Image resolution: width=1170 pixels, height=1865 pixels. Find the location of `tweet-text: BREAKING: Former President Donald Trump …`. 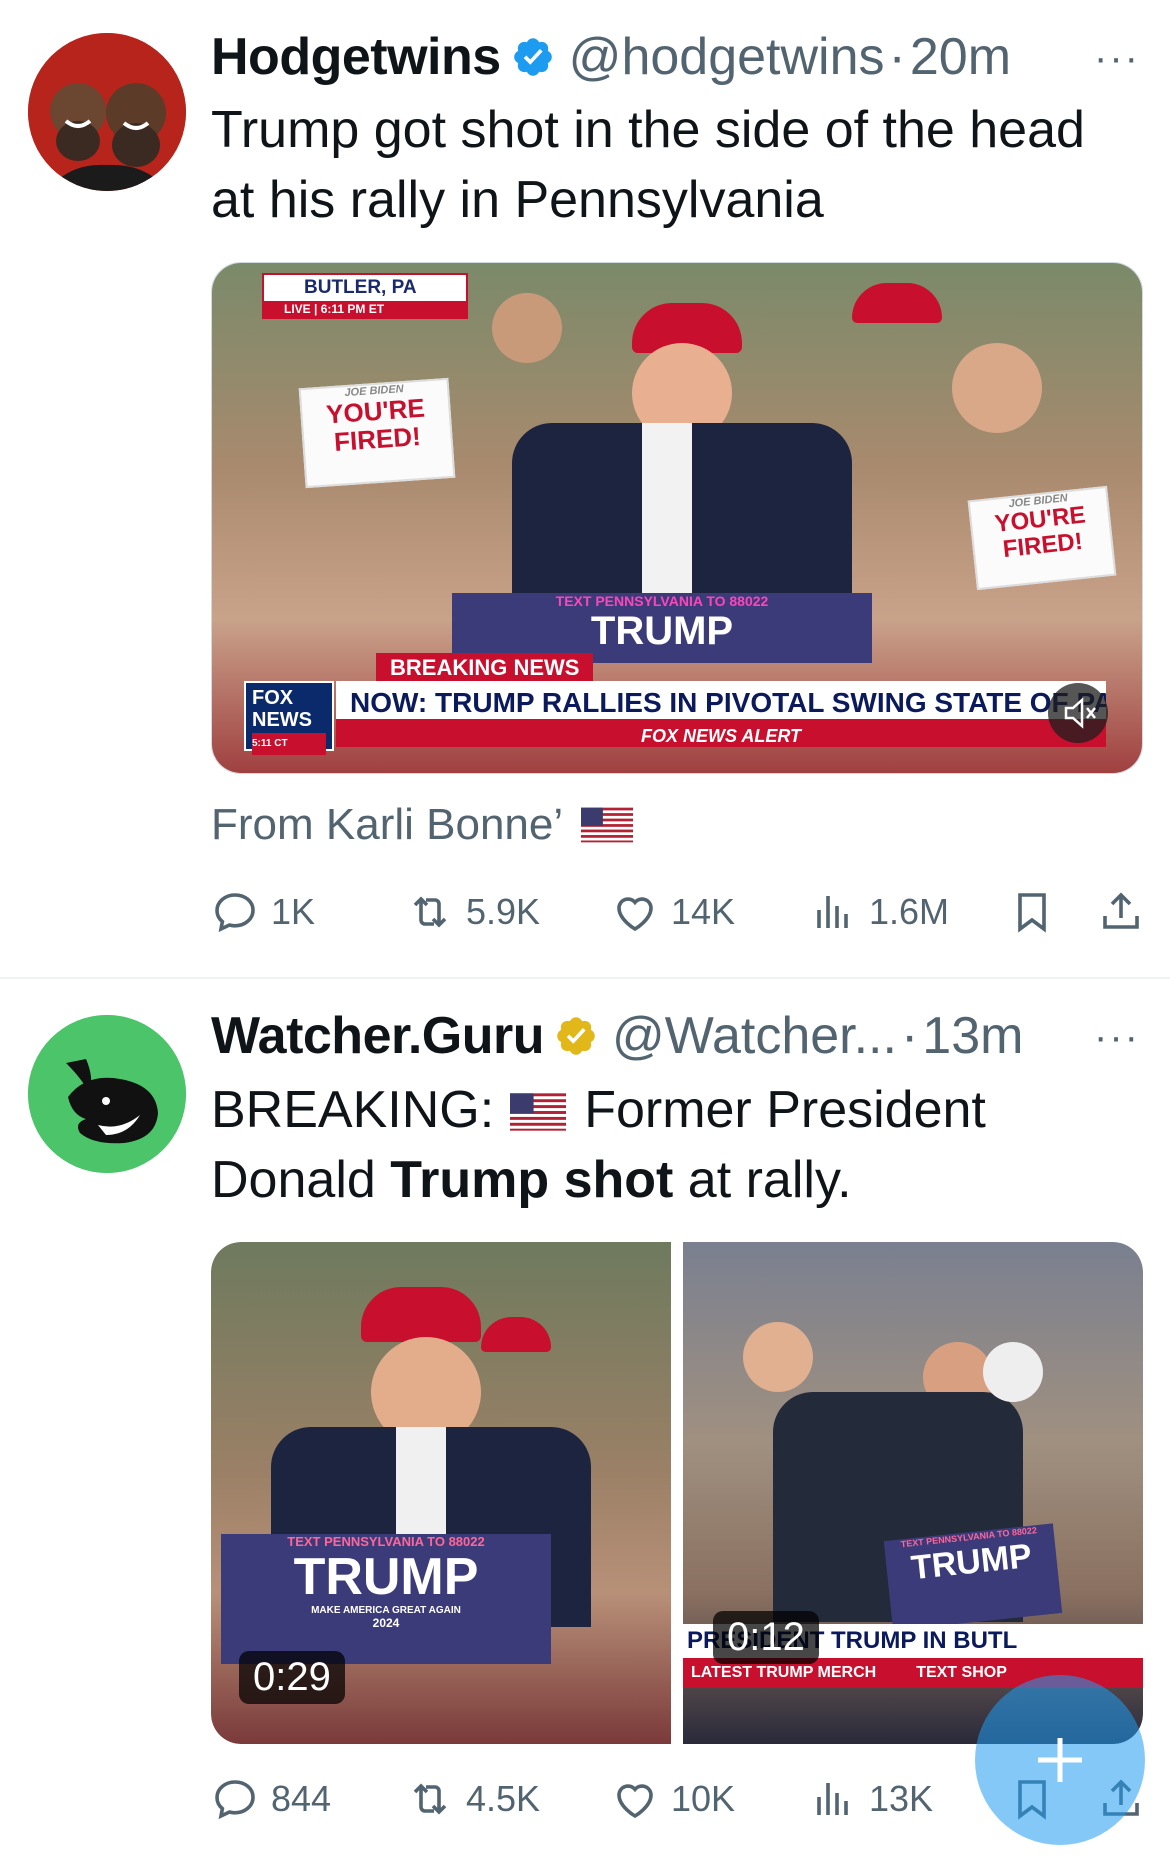

tweet-text: BREAKING: Former President Donald Trump … is located at coordinates (675, 1145).